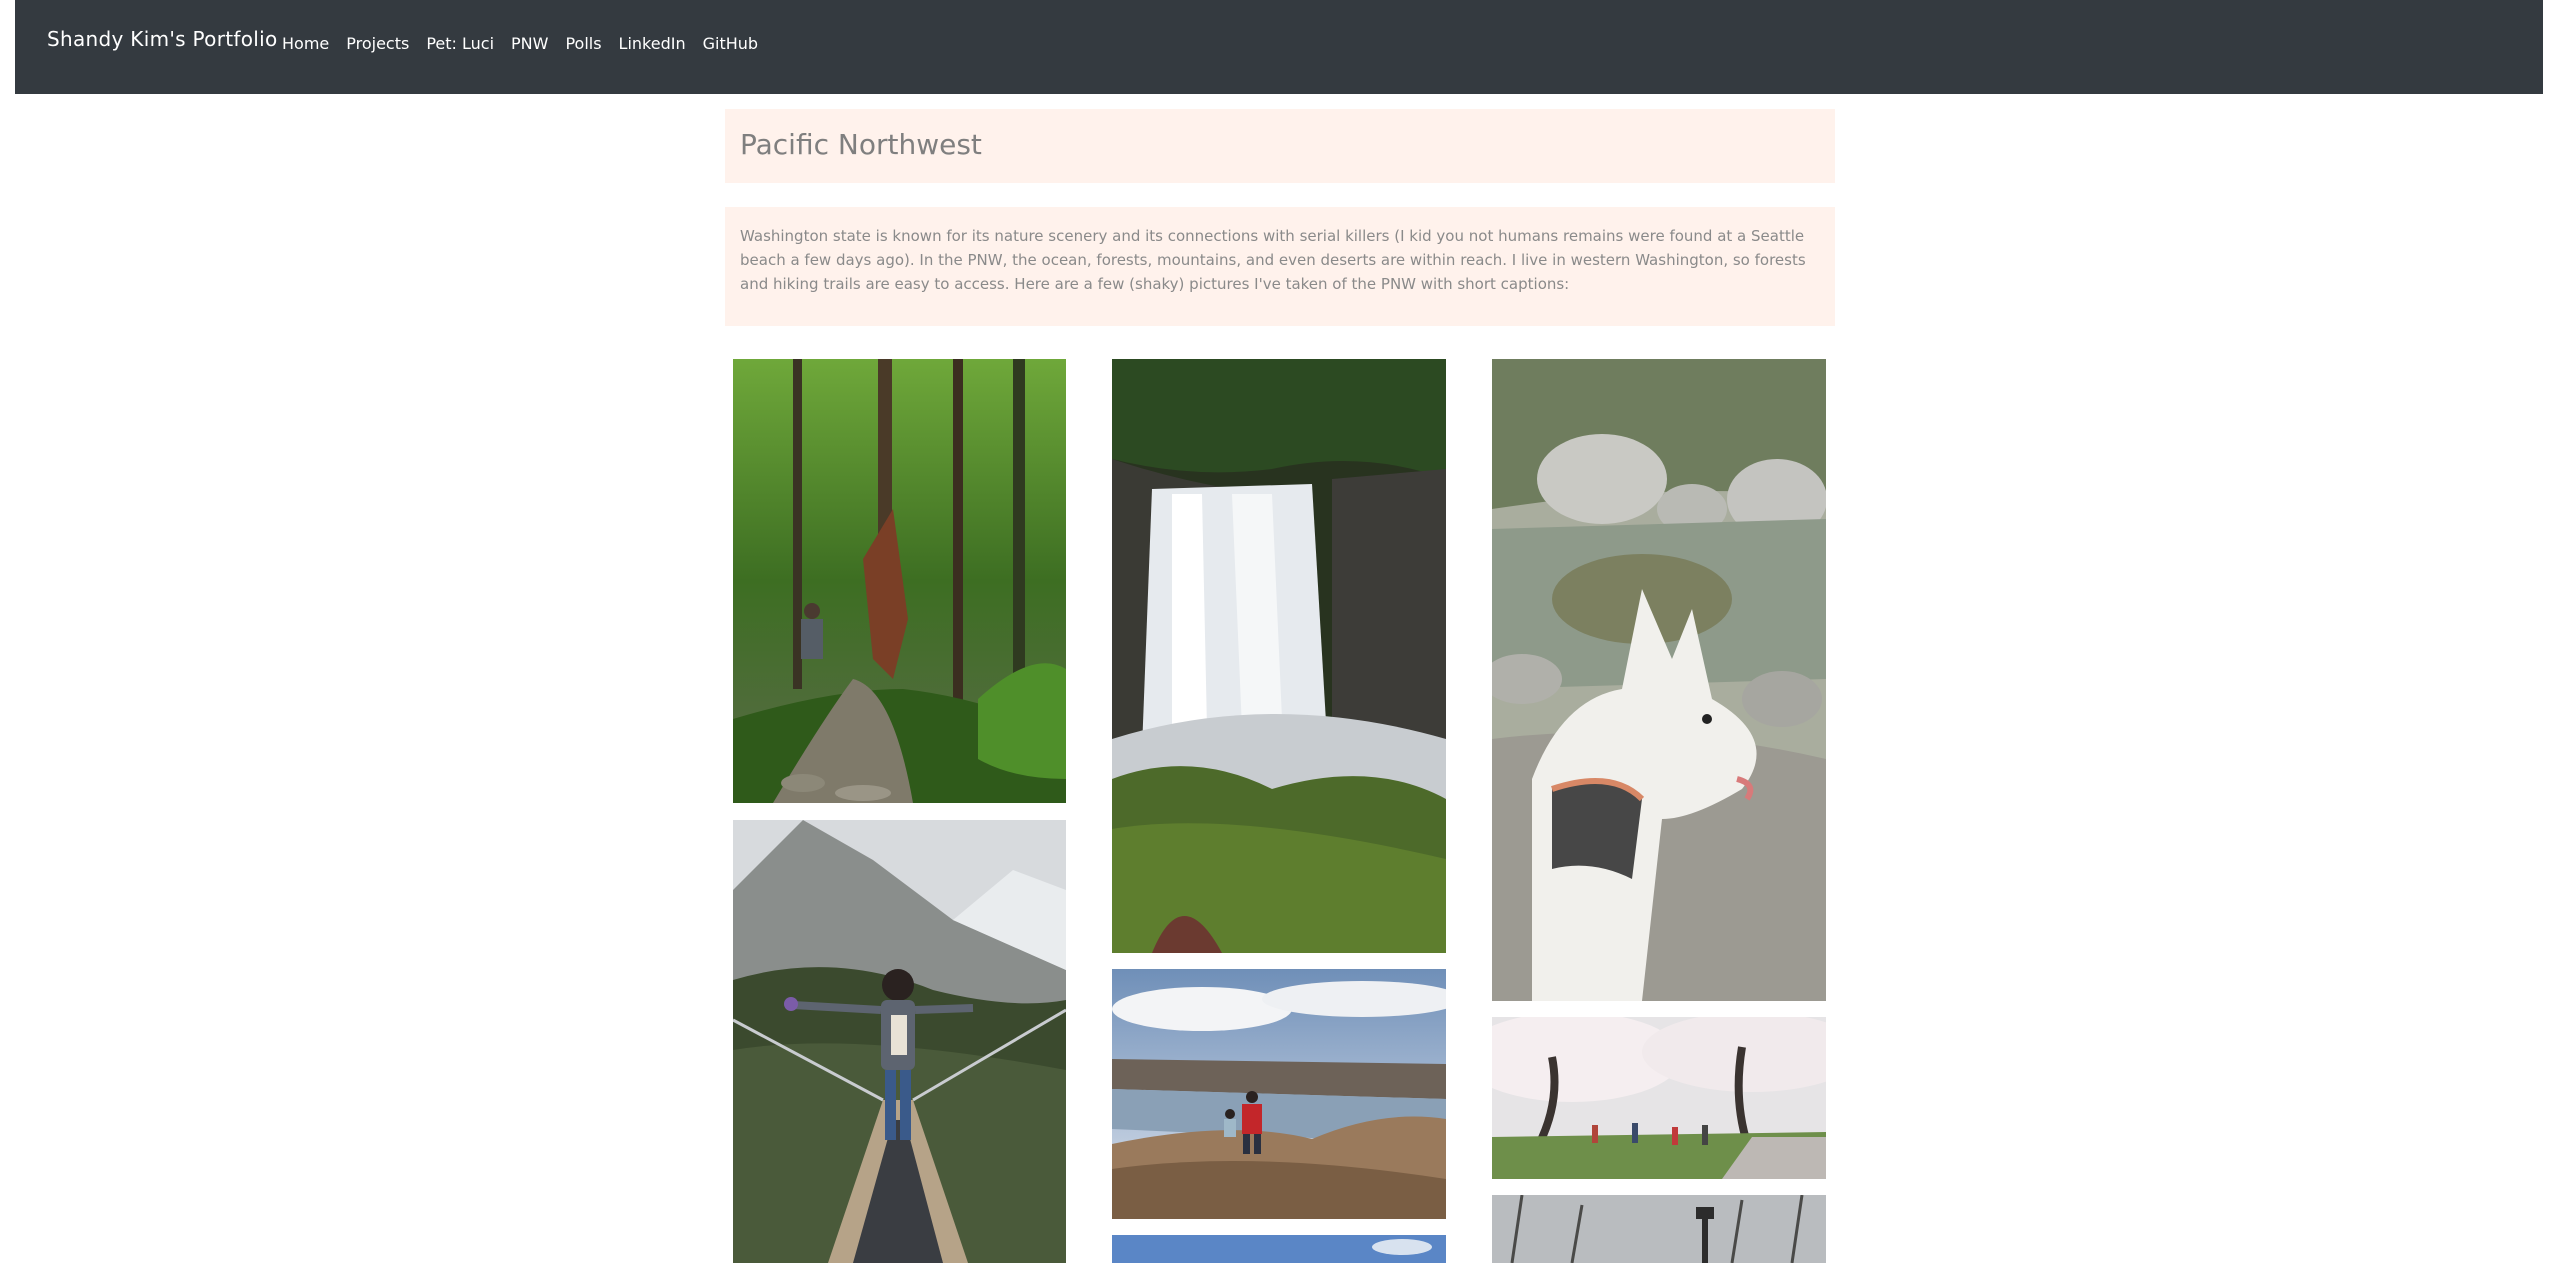 The width and height of the screenshot is (2558, 1263). What do you see at coordinates (305, 43) in the screenshot?
I see `nav-link-home: Home` at bounding box center [305, 43].